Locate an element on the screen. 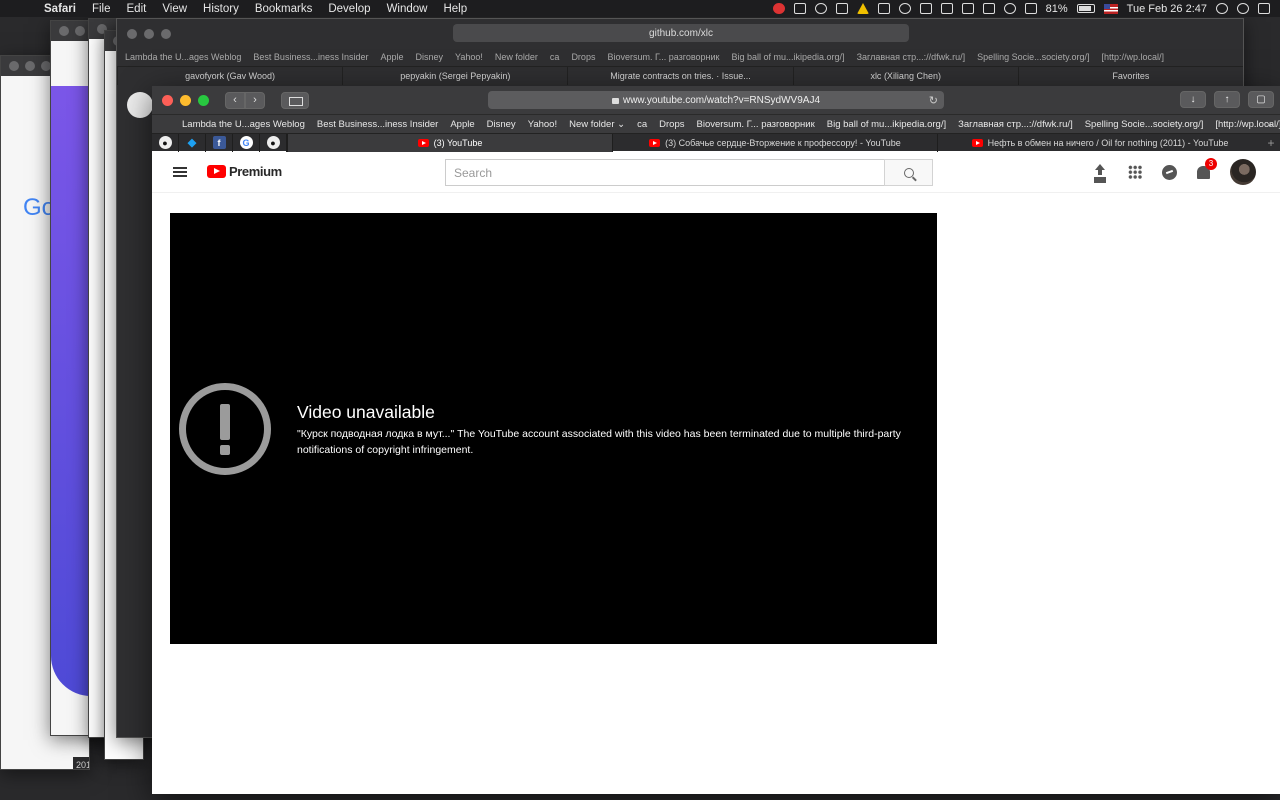 Image resolution: width=1280 pixels, height=800 pixels. search-button is located at coordinates (908, 172).